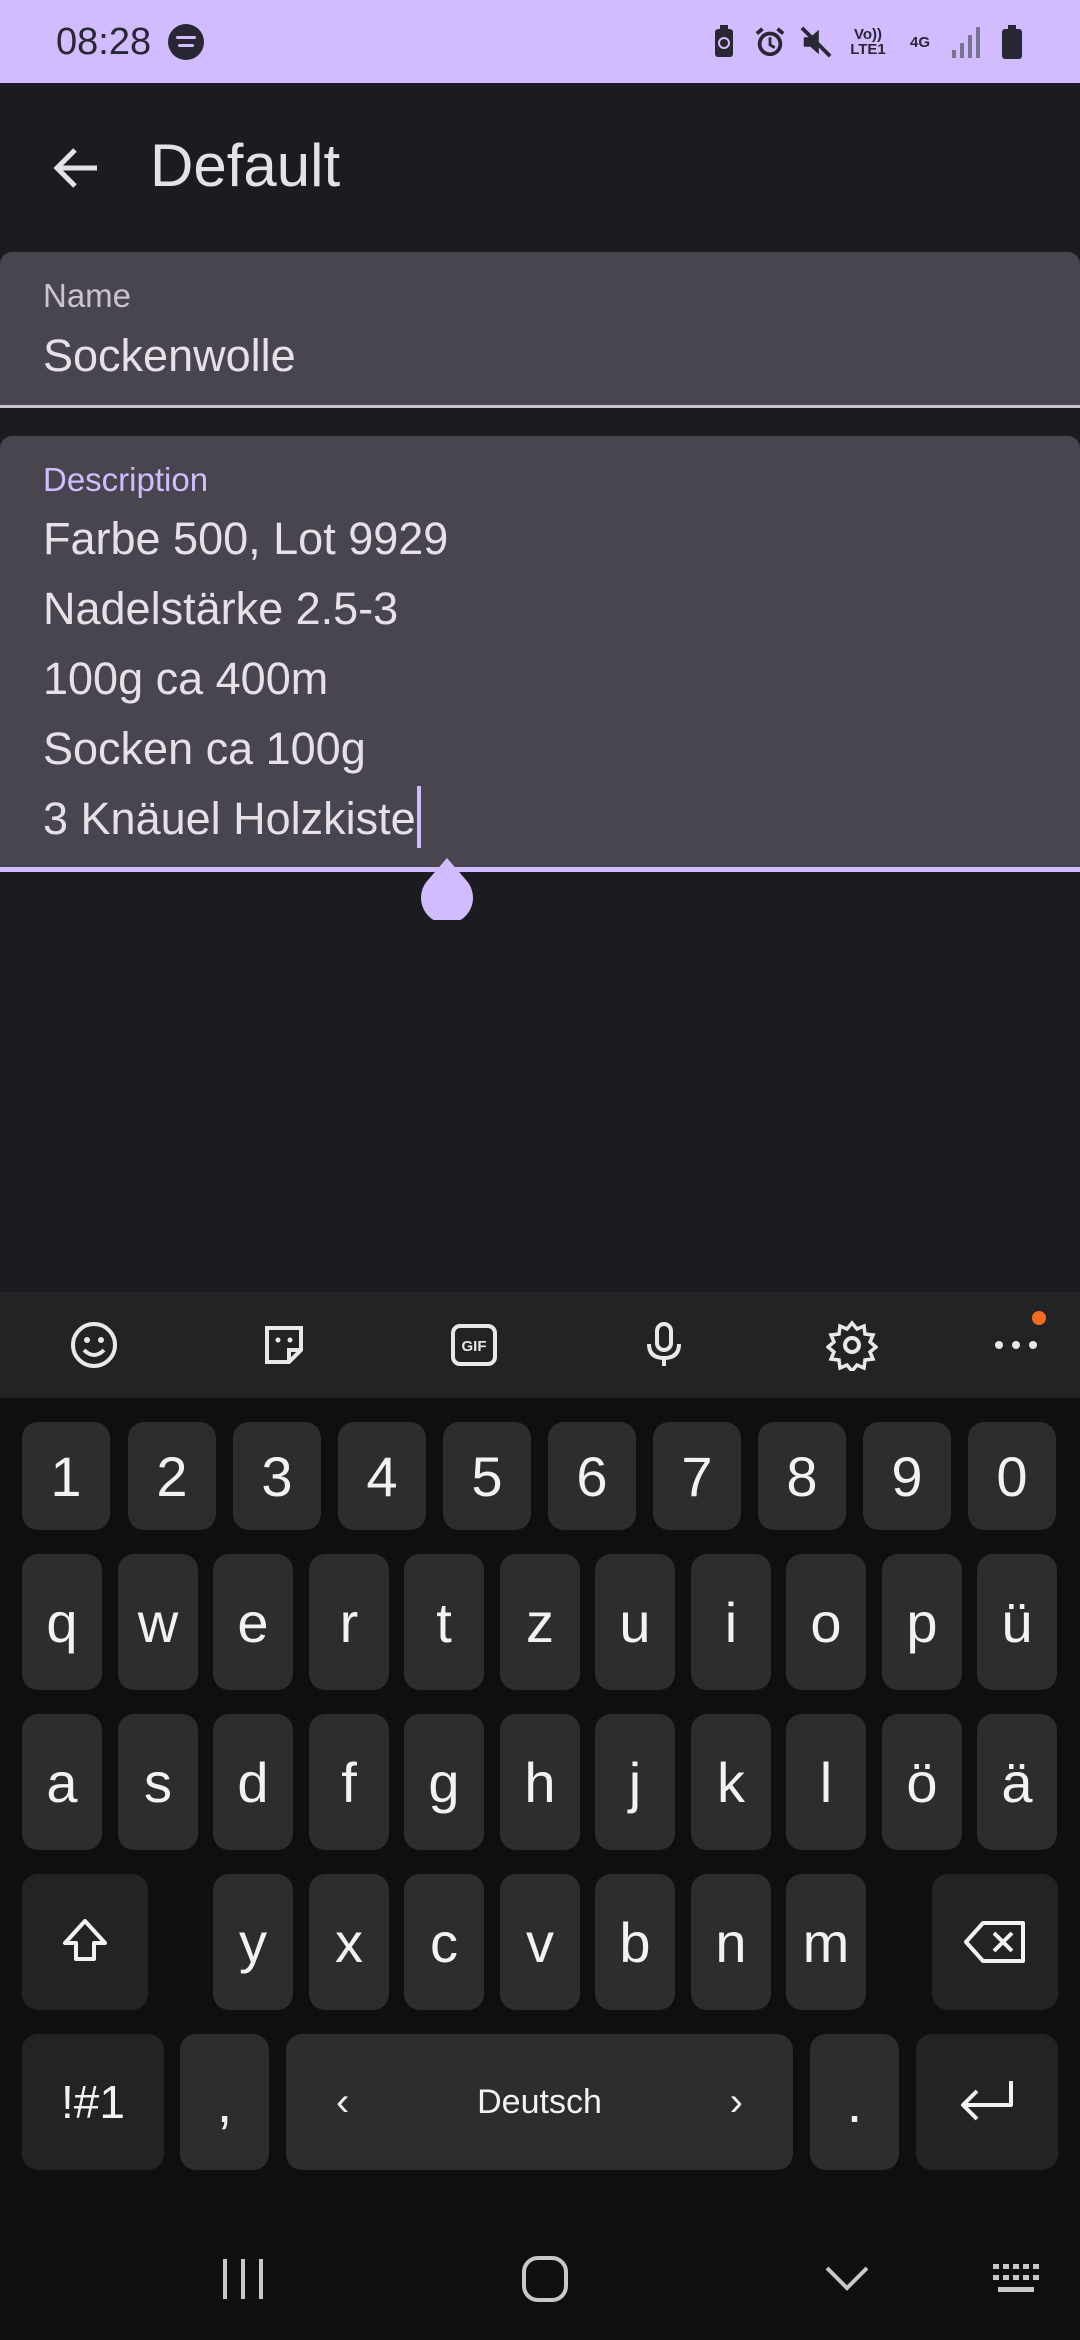 Image resolution: width=1080 pixels, height=2340 pixels. What do you see at coordinates (94, 1345) in the screenshot?
I see `emoji-icon` at bounding box center [94, 1345].